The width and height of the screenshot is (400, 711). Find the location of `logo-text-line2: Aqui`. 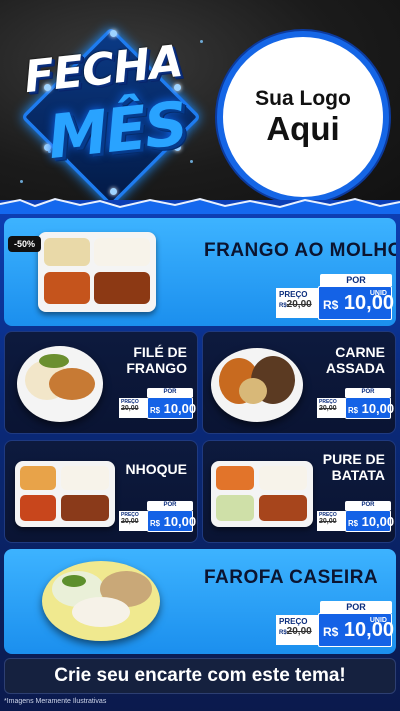

logo-text-line2: Aqui is located at coordinates (303, 128).